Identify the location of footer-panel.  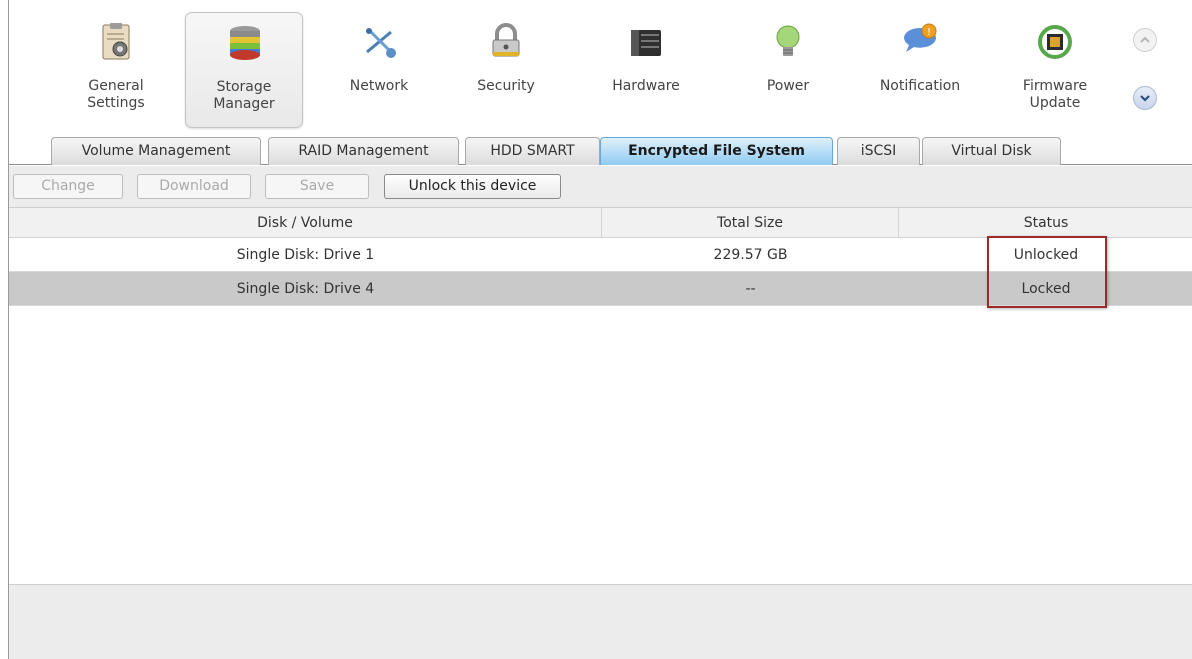
(600, 621).